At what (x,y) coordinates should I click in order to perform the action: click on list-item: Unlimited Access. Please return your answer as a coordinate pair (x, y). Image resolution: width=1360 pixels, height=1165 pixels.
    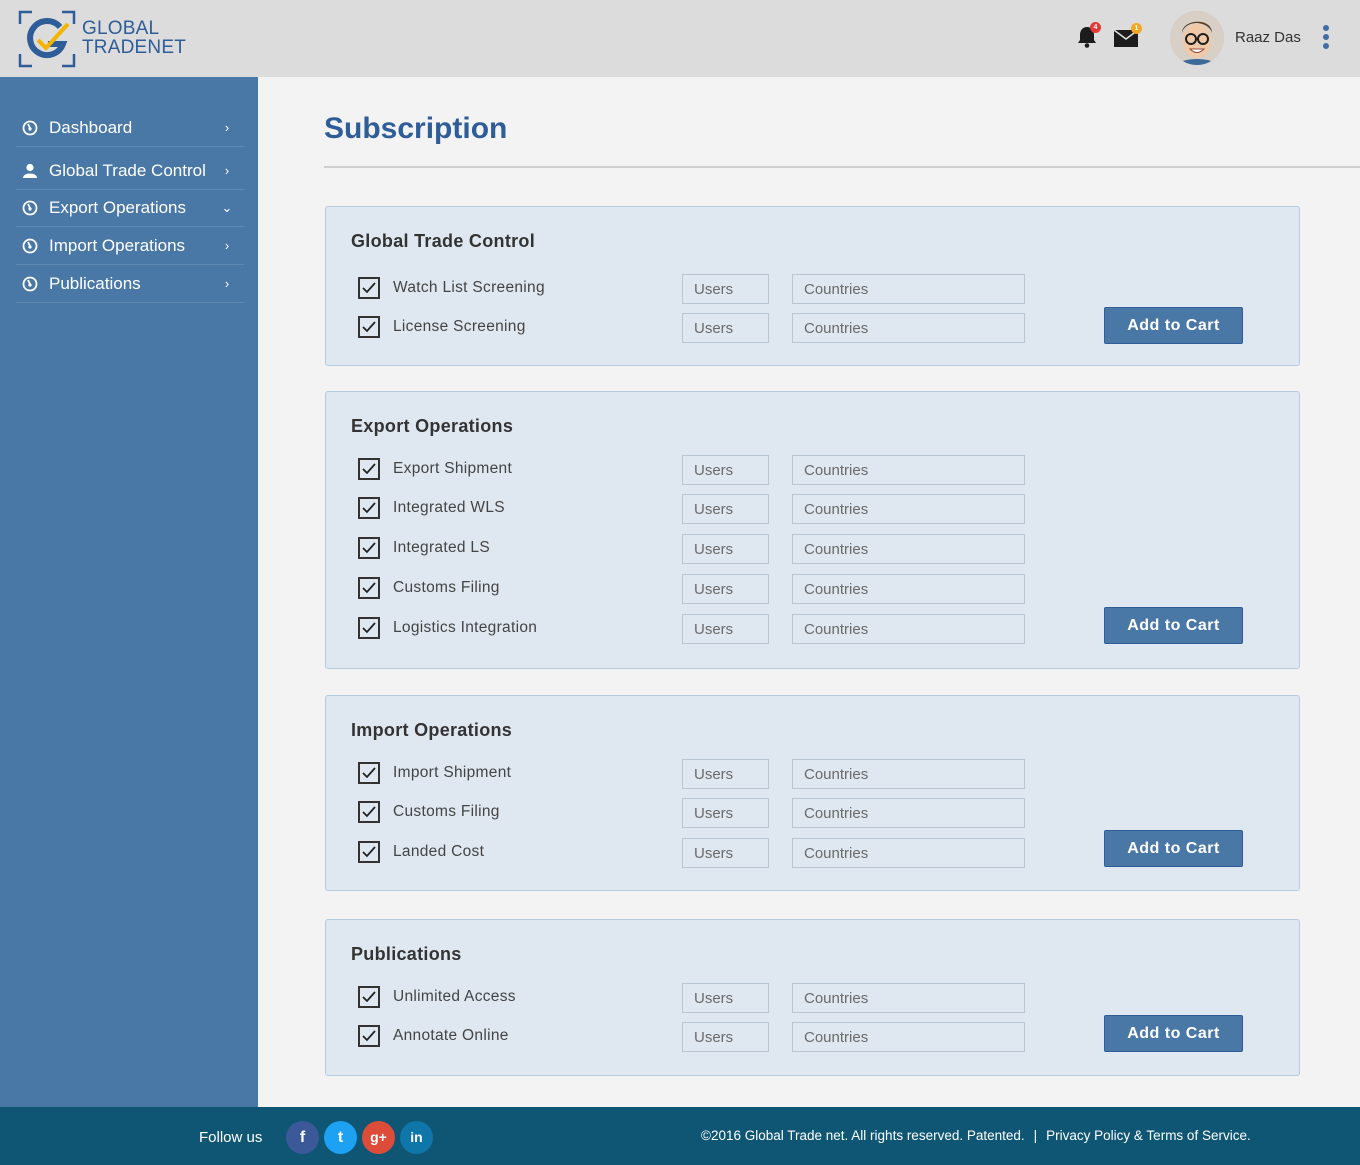
    Looking at the image, I should click on (698, 998).